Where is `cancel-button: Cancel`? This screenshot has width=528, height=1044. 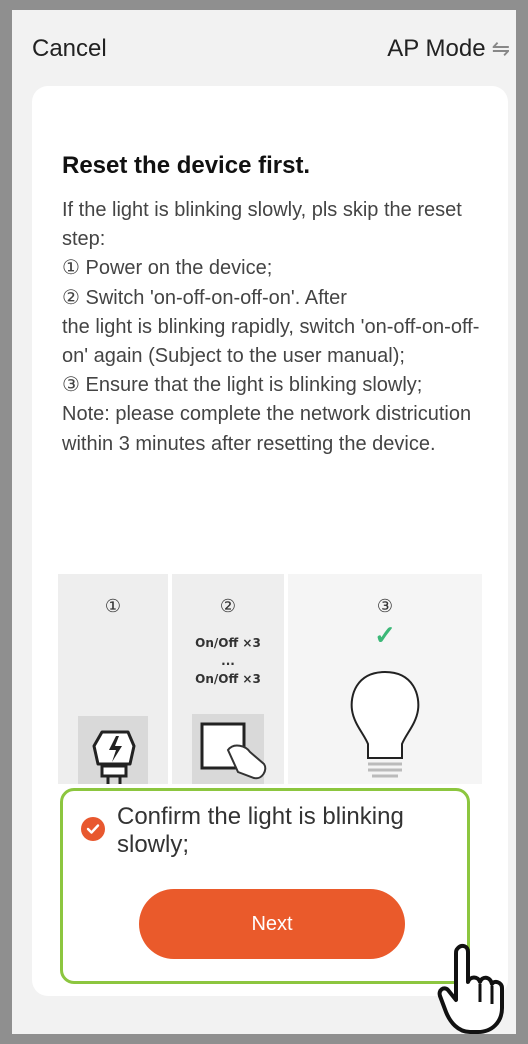
cancel-button: Cancel is located at coordinates (69, 49).